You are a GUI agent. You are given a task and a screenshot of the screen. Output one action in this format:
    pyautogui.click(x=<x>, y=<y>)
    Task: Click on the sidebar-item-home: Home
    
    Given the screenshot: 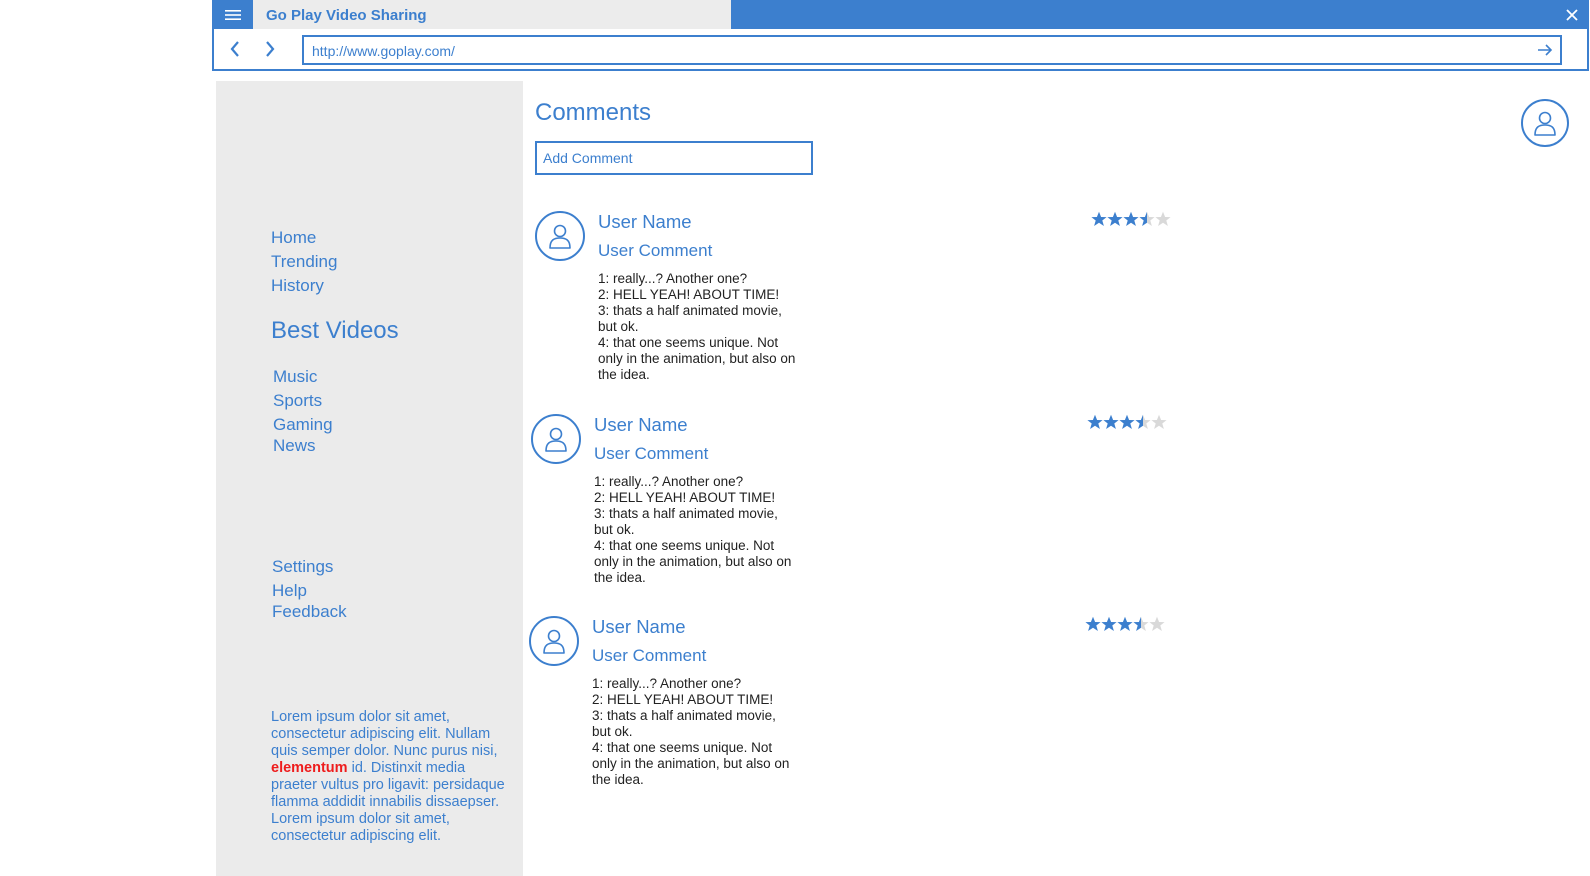 What is the action you would take?
    pyautogui.click(x=293, y=238)
    